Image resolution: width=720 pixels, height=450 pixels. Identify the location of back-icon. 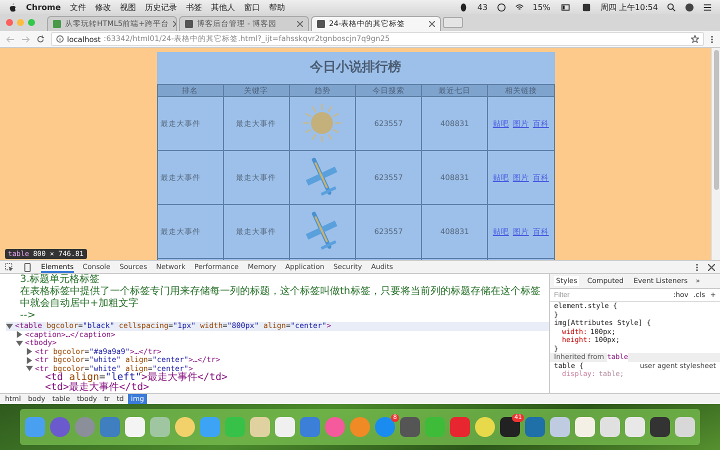
(10, 39).